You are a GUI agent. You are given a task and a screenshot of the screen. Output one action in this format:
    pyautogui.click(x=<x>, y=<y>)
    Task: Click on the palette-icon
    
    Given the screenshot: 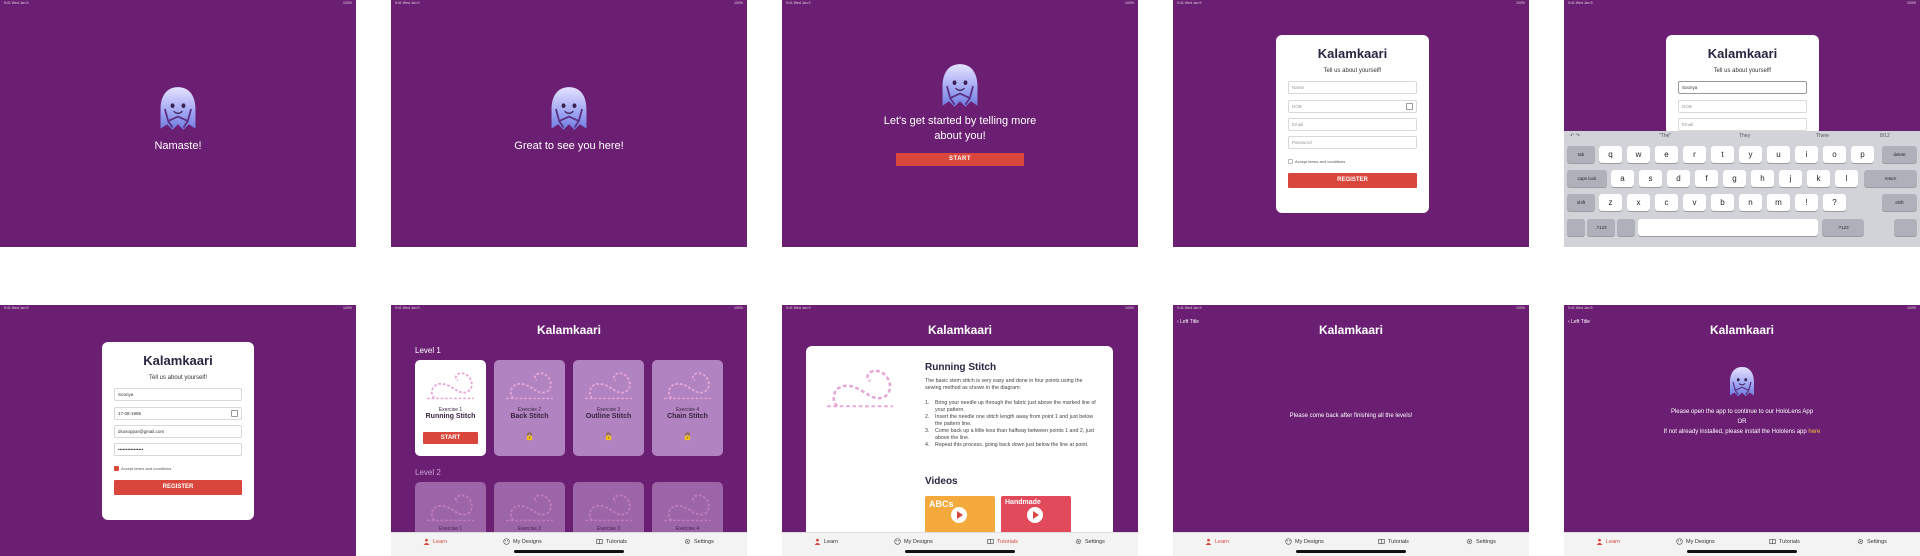 What is the action you would take?
    pyautogui.click(x=897, y=541)
    